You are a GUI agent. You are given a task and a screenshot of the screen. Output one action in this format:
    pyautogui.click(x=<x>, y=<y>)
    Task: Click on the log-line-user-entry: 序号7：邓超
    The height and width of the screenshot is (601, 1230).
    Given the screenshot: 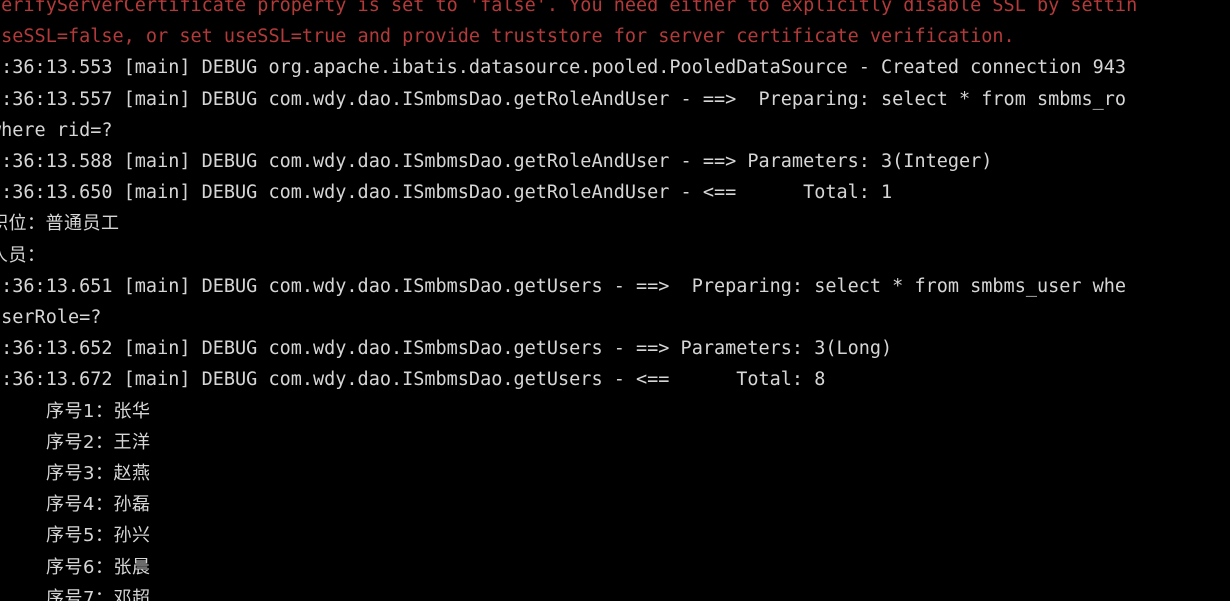 What is the action you would take?
    pyautogui.click(x=98, y=594)
    